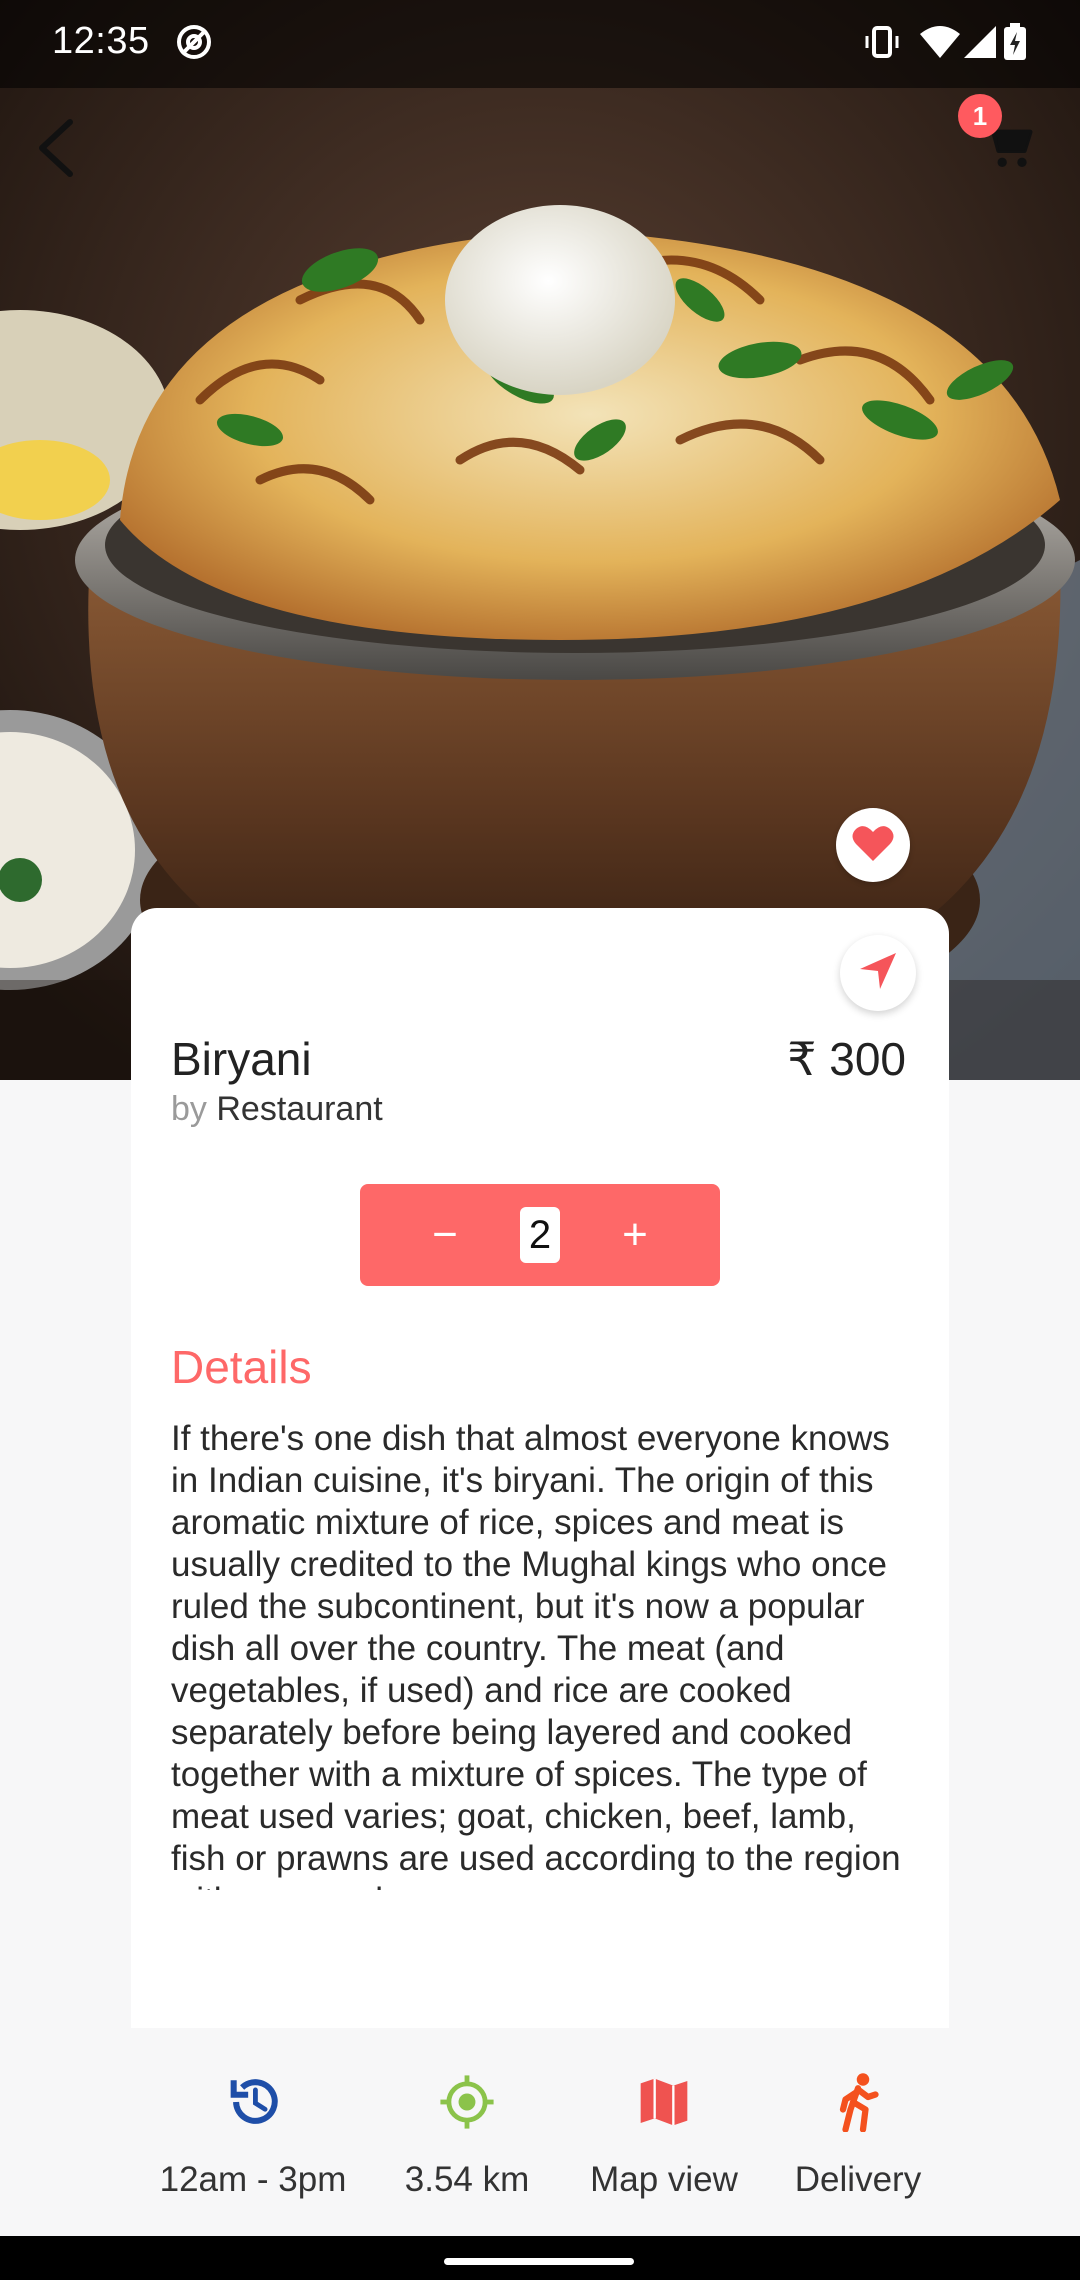 The height and width of the screenshot is (2280, 1080). Describe the element at coordinates (189, 1109) in the screenshot. I see `by-label: by` at that location.